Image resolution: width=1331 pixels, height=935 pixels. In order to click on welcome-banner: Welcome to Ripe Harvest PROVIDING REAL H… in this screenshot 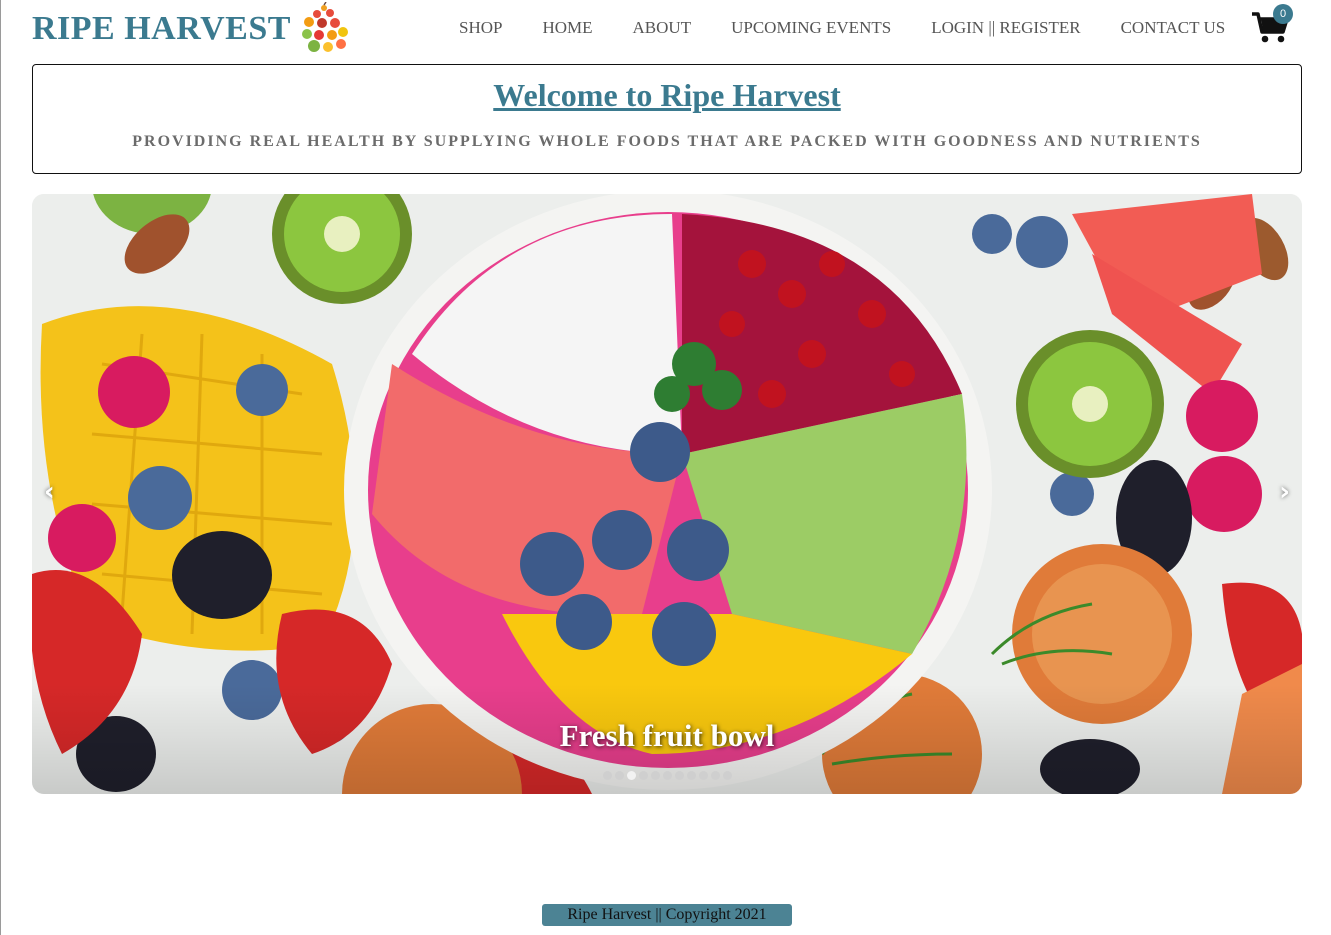, I will do `click(667, 119)`.